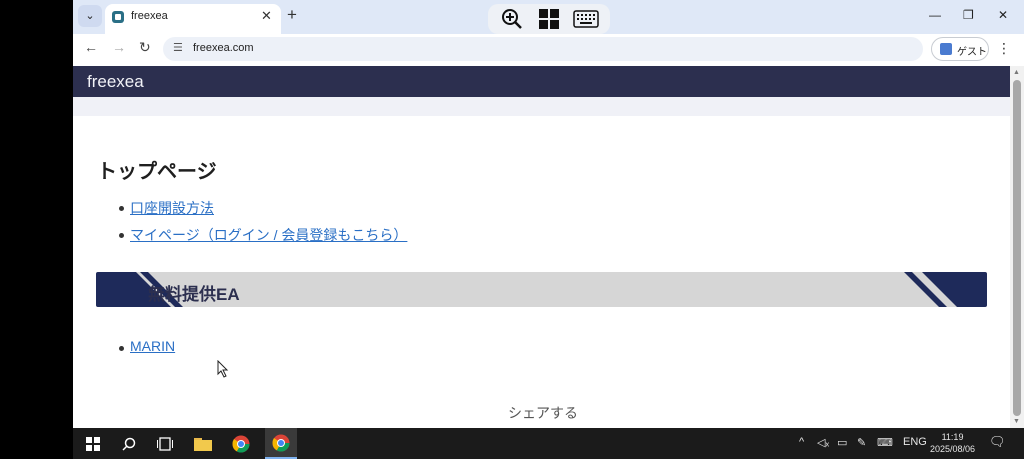 This screenshot has width=1024, height=459. I want to click on minimize-icon: —, so click(935, 15).